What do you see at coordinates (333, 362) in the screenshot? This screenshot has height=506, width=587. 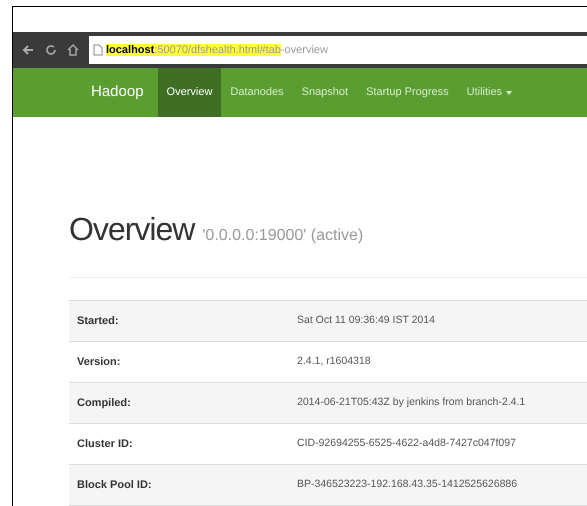 I see `row-value: 2.4.1, r1604318` at bounding box center [333, 362].